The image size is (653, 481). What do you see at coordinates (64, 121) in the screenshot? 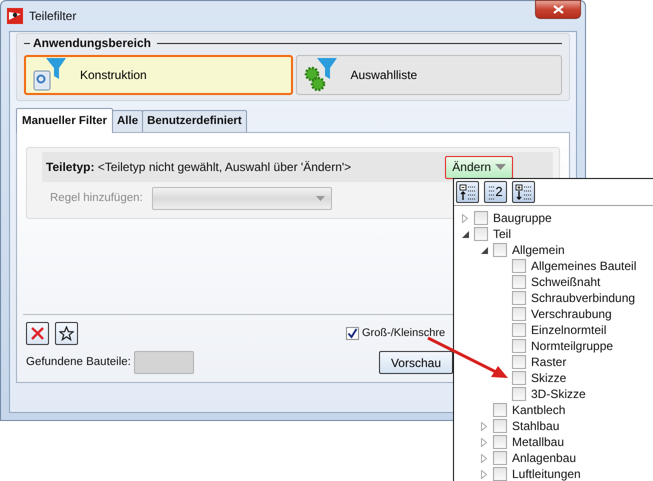
I see `tab: Manueller Filter` at bounding box center [64, 121].